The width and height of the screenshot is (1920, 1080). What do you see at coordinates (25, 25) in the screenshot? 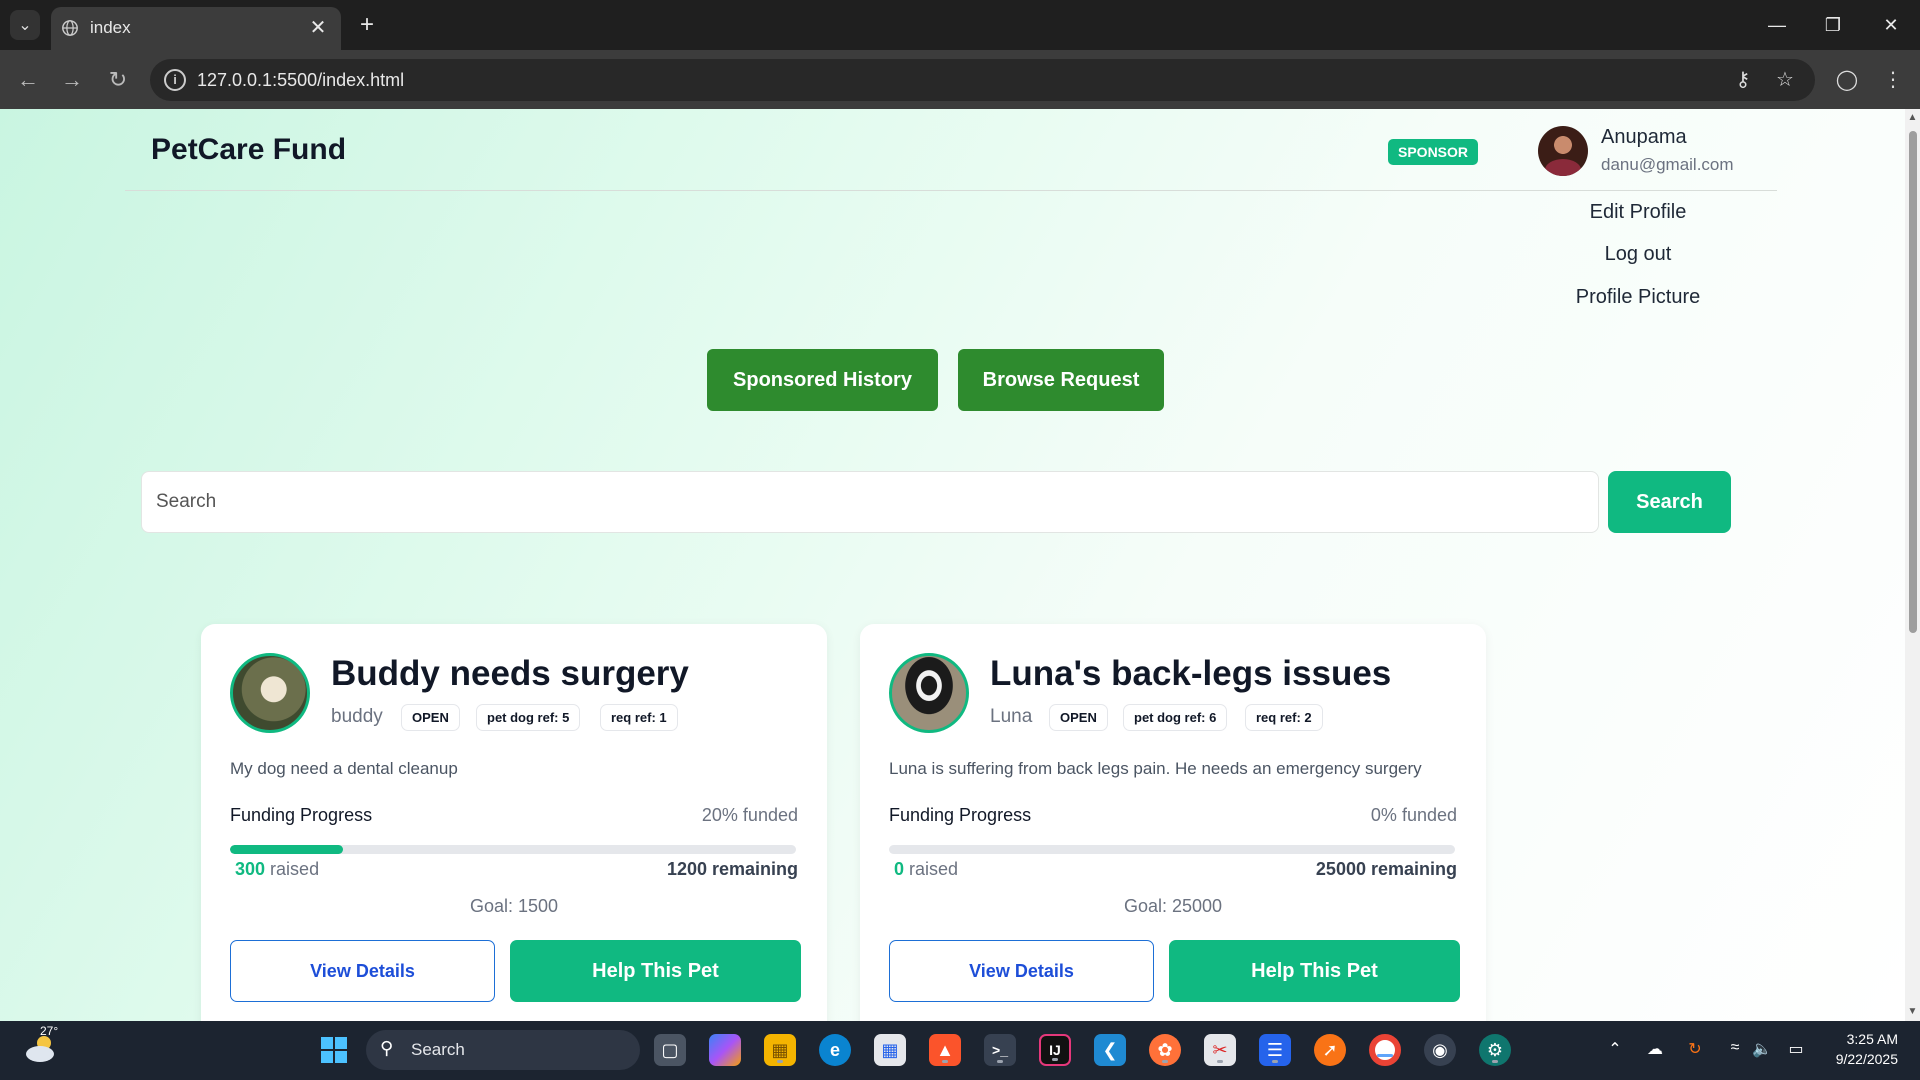
I see `tab-search-chevron-icon: ⌄` at bounding box center [25, 25].